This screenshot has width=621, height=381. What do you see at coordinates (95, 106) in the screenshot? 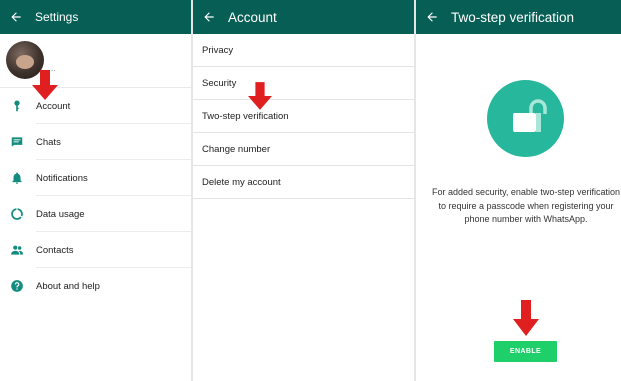
I see `settings-item-account: Account` at bounding box center [95, 106].